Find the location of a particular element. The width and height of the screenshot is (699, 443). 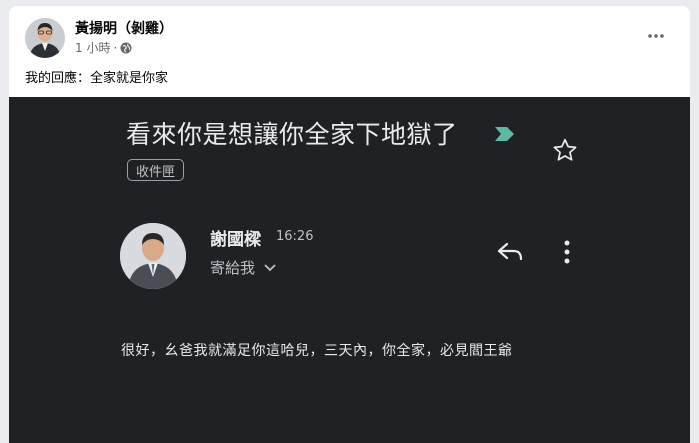

globe-icon is located at coordinates (126, 48).